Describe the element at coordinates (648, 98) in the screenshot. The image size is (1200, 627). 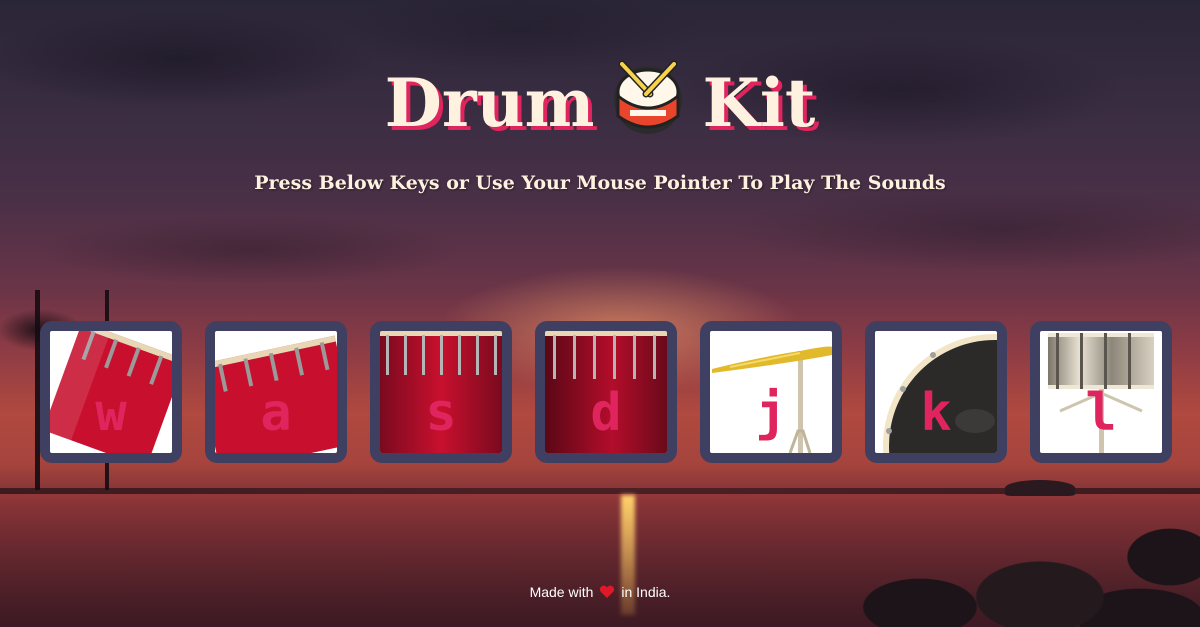
I see `drum-icon` at that location.